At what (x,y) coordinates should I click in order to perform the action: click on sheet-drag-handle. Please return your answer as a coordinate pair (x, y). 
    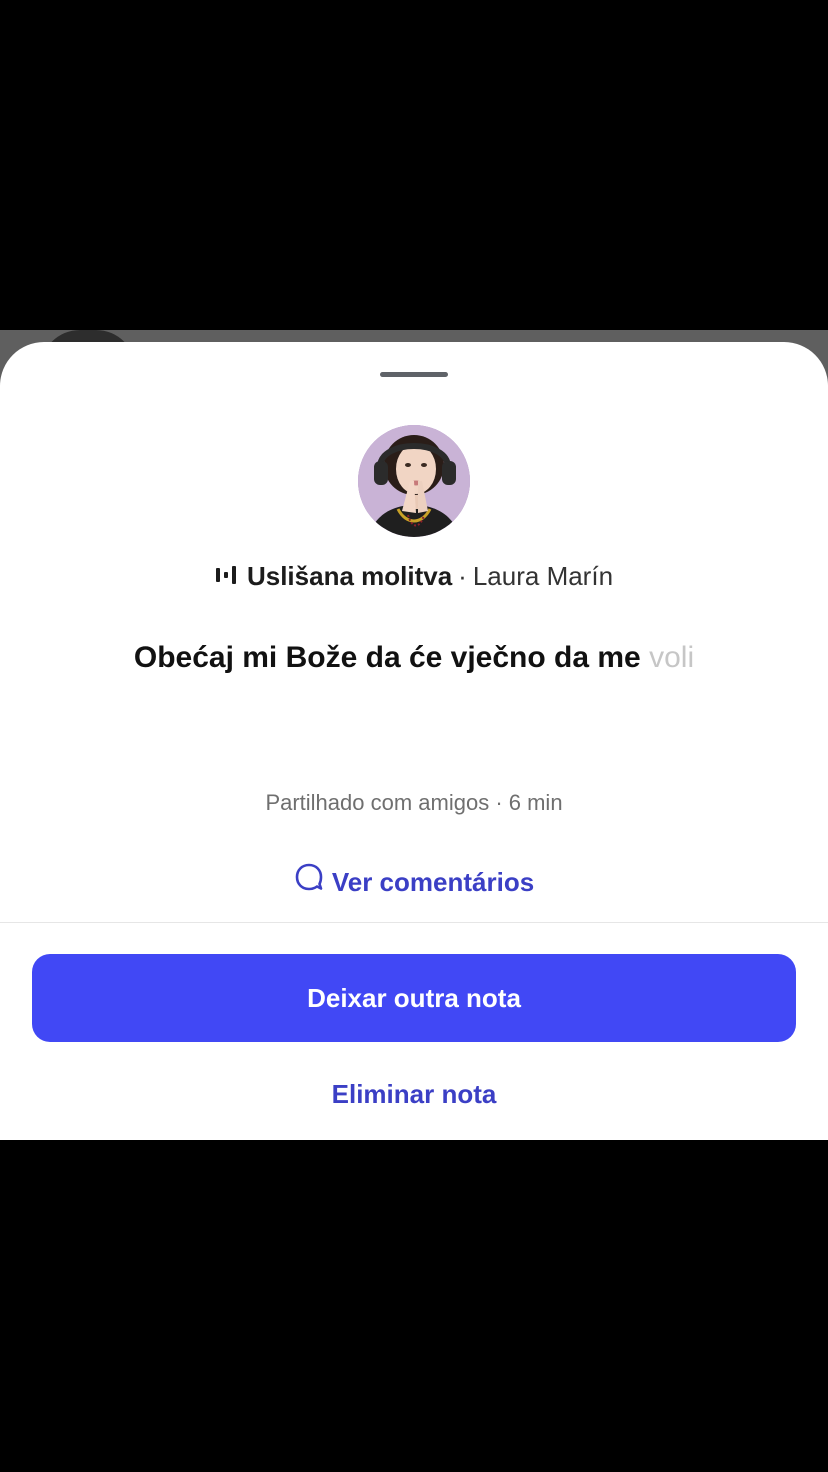
    Looking at the image, I should click on (414, 374).